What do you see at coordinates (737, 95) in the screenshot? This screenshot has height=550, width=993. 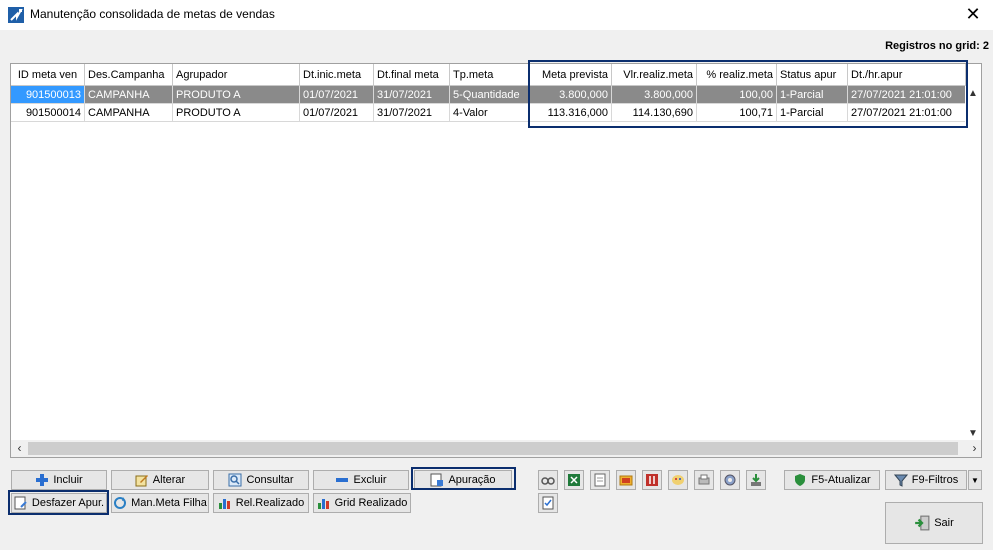 I see `cell-pct-realiz: 100,00` at bounding box center [737, 95].